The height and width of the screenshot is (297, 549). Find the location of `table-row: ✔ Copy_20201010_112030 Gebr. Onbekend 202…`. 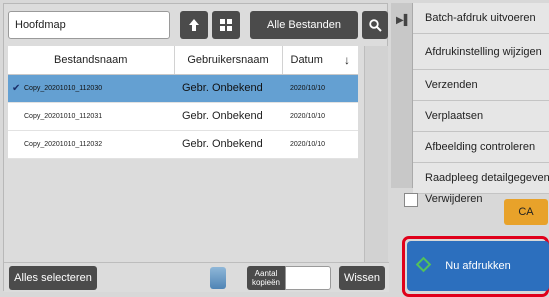

table-row: ✔ Copy_20201010_112030 Gebr. Onbekend 202… is located at coordinates (183, 88).